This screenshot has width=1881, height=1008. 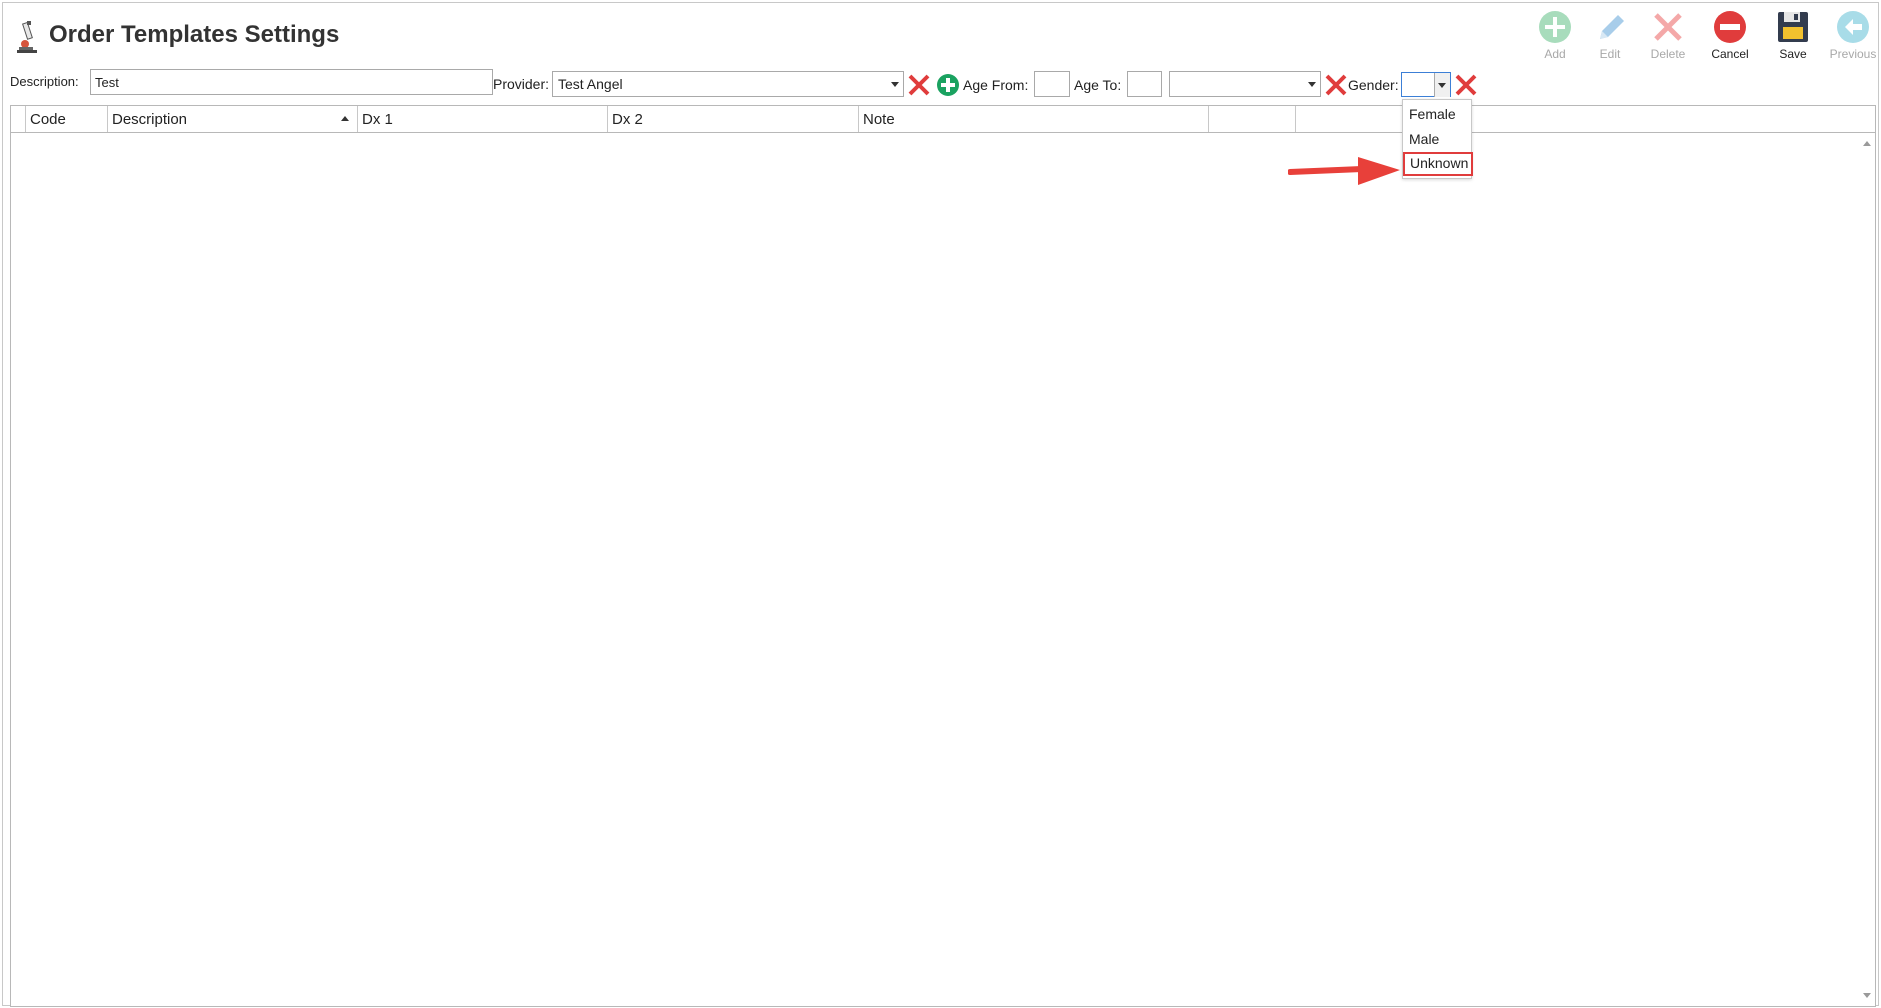 What do you see at coordinates (1612, 27) in the screenshot?
I see `pencil-icon` at bounding box center [1612, 27].